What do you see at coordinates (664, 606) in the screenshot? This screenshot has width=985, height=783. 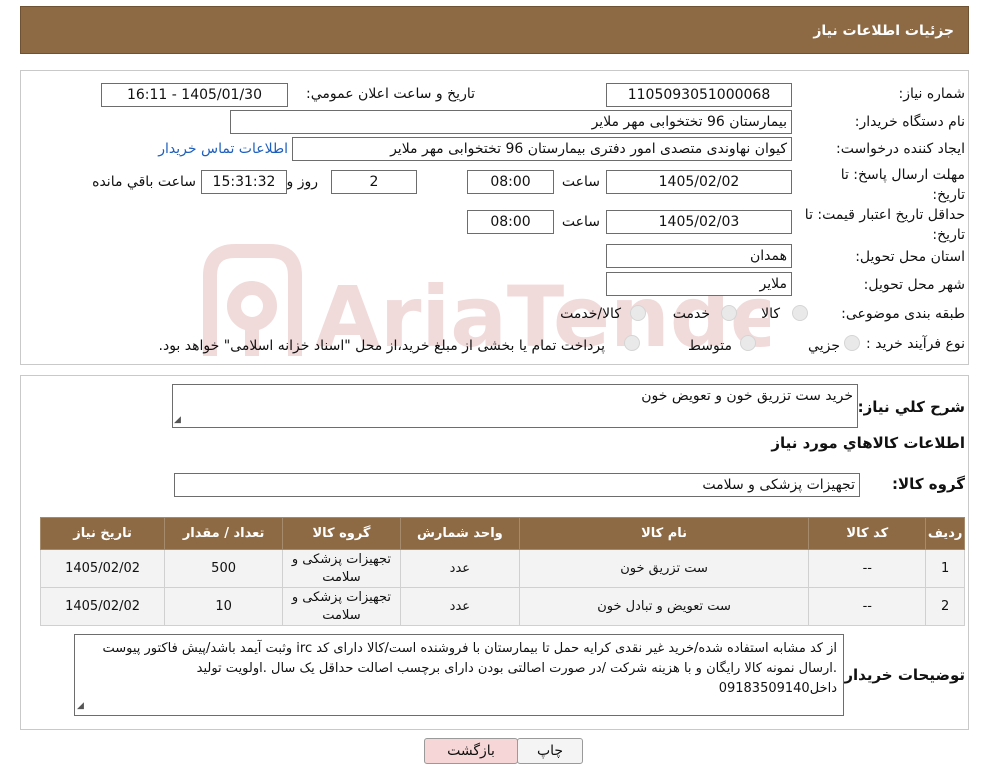 I see `cell-item-name: ست تعویض و تبادل خون` at bounding box center [664, 606].